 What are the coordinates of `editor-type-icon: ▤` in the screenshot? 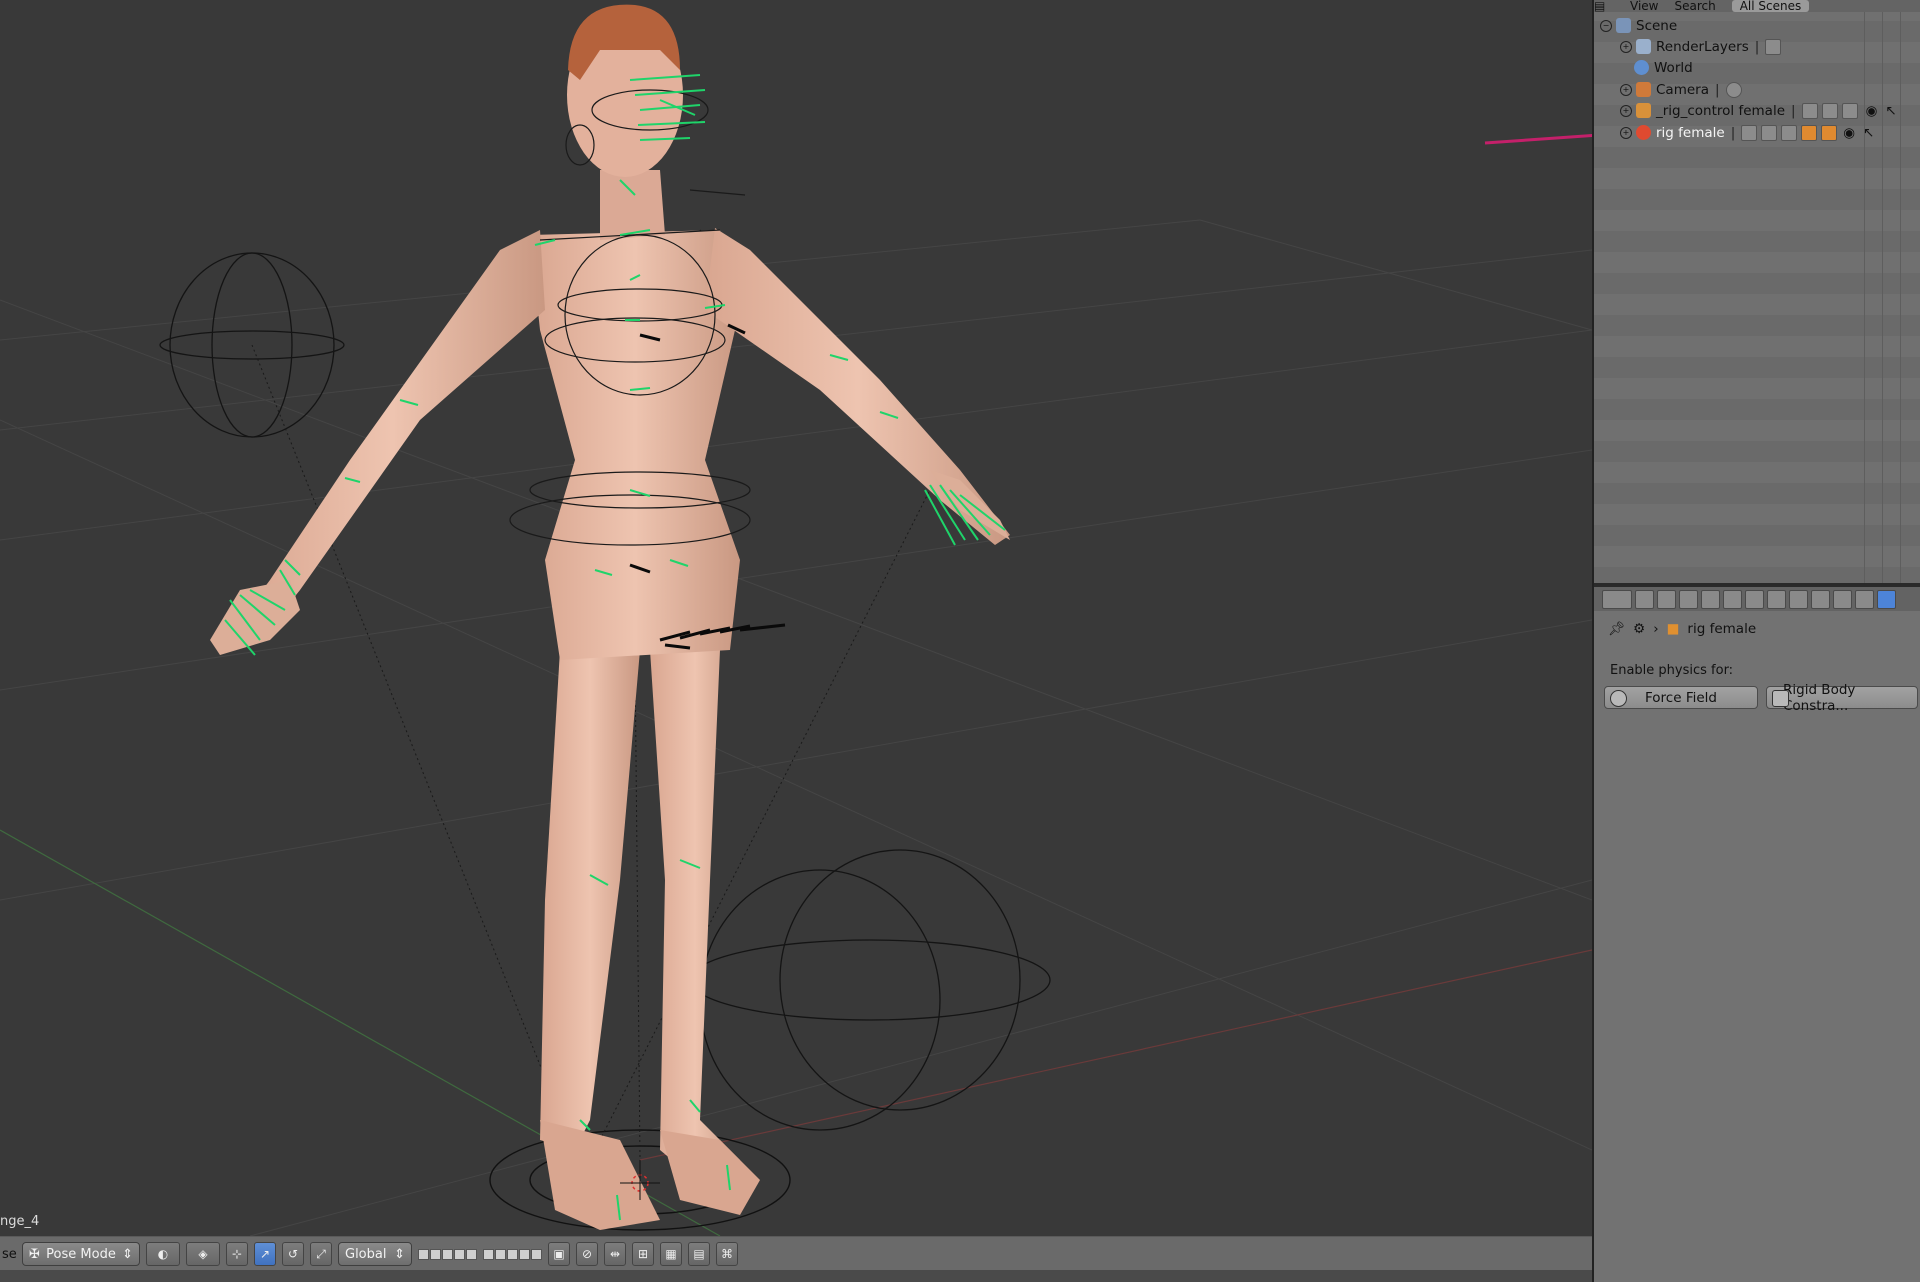 It's located at (1604, 6).